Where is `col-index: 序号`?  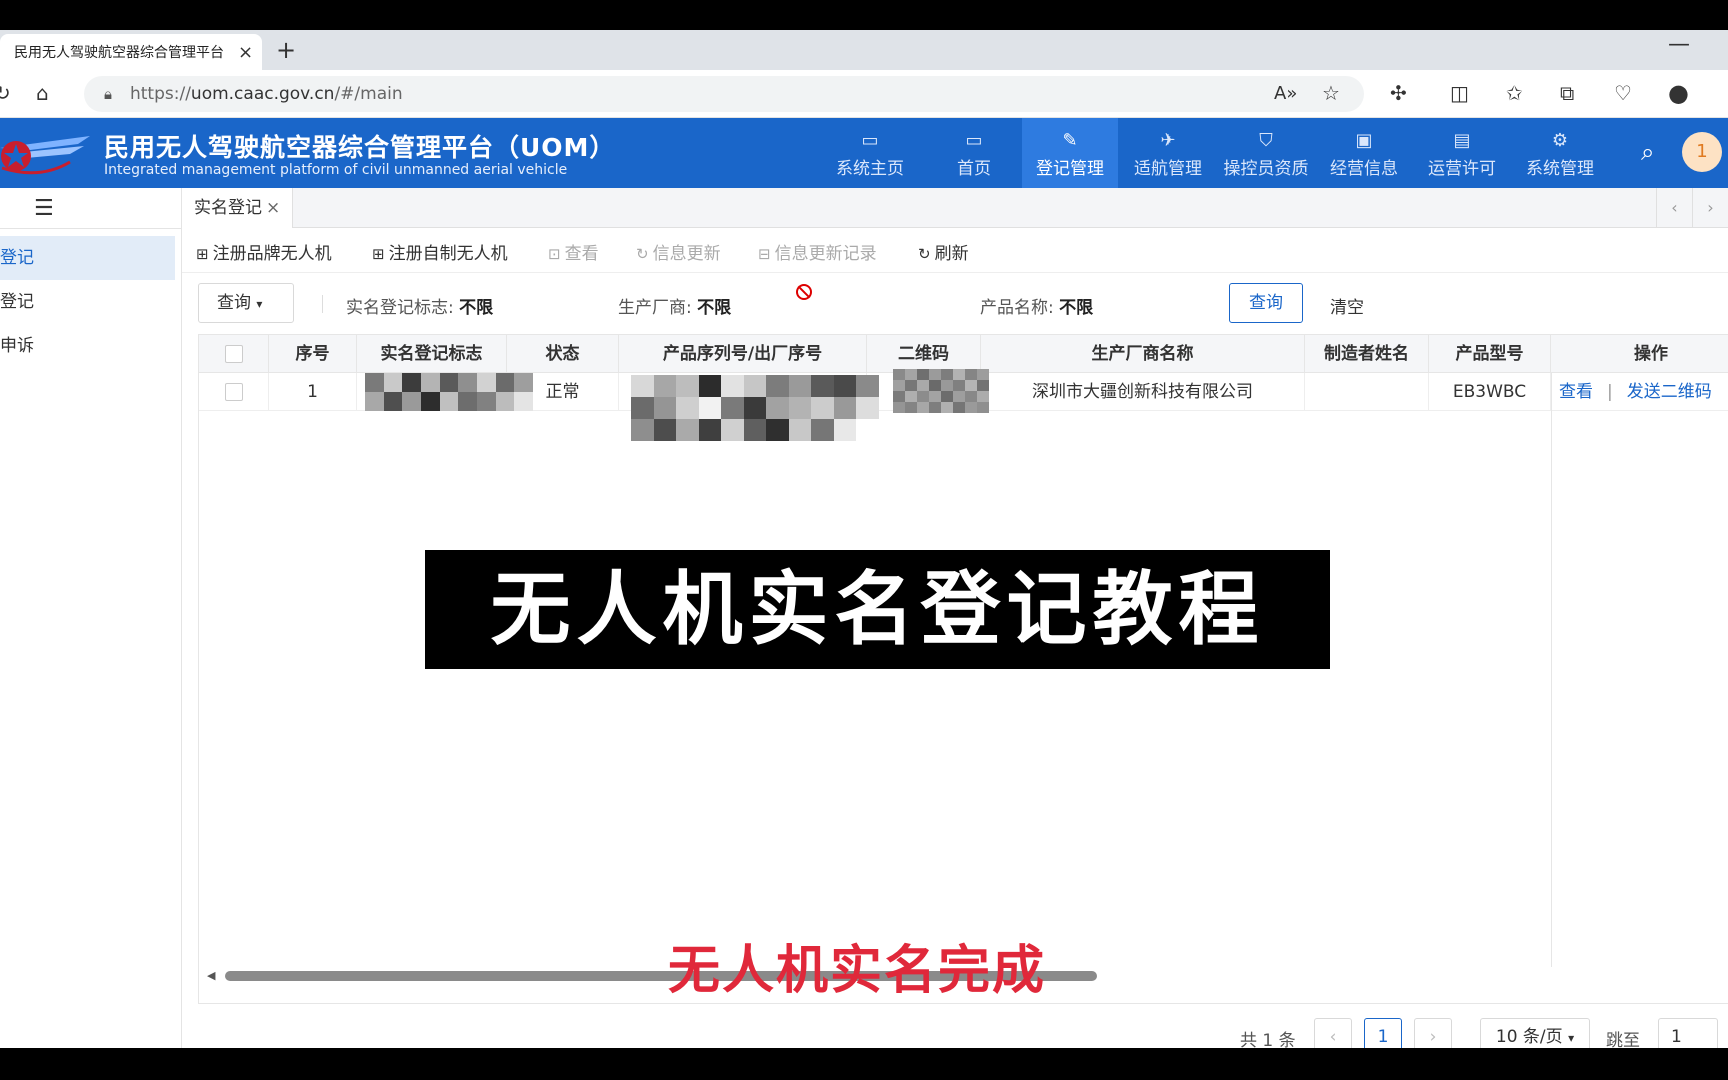
col-index: 序号 is located at coordinates (313, 354).